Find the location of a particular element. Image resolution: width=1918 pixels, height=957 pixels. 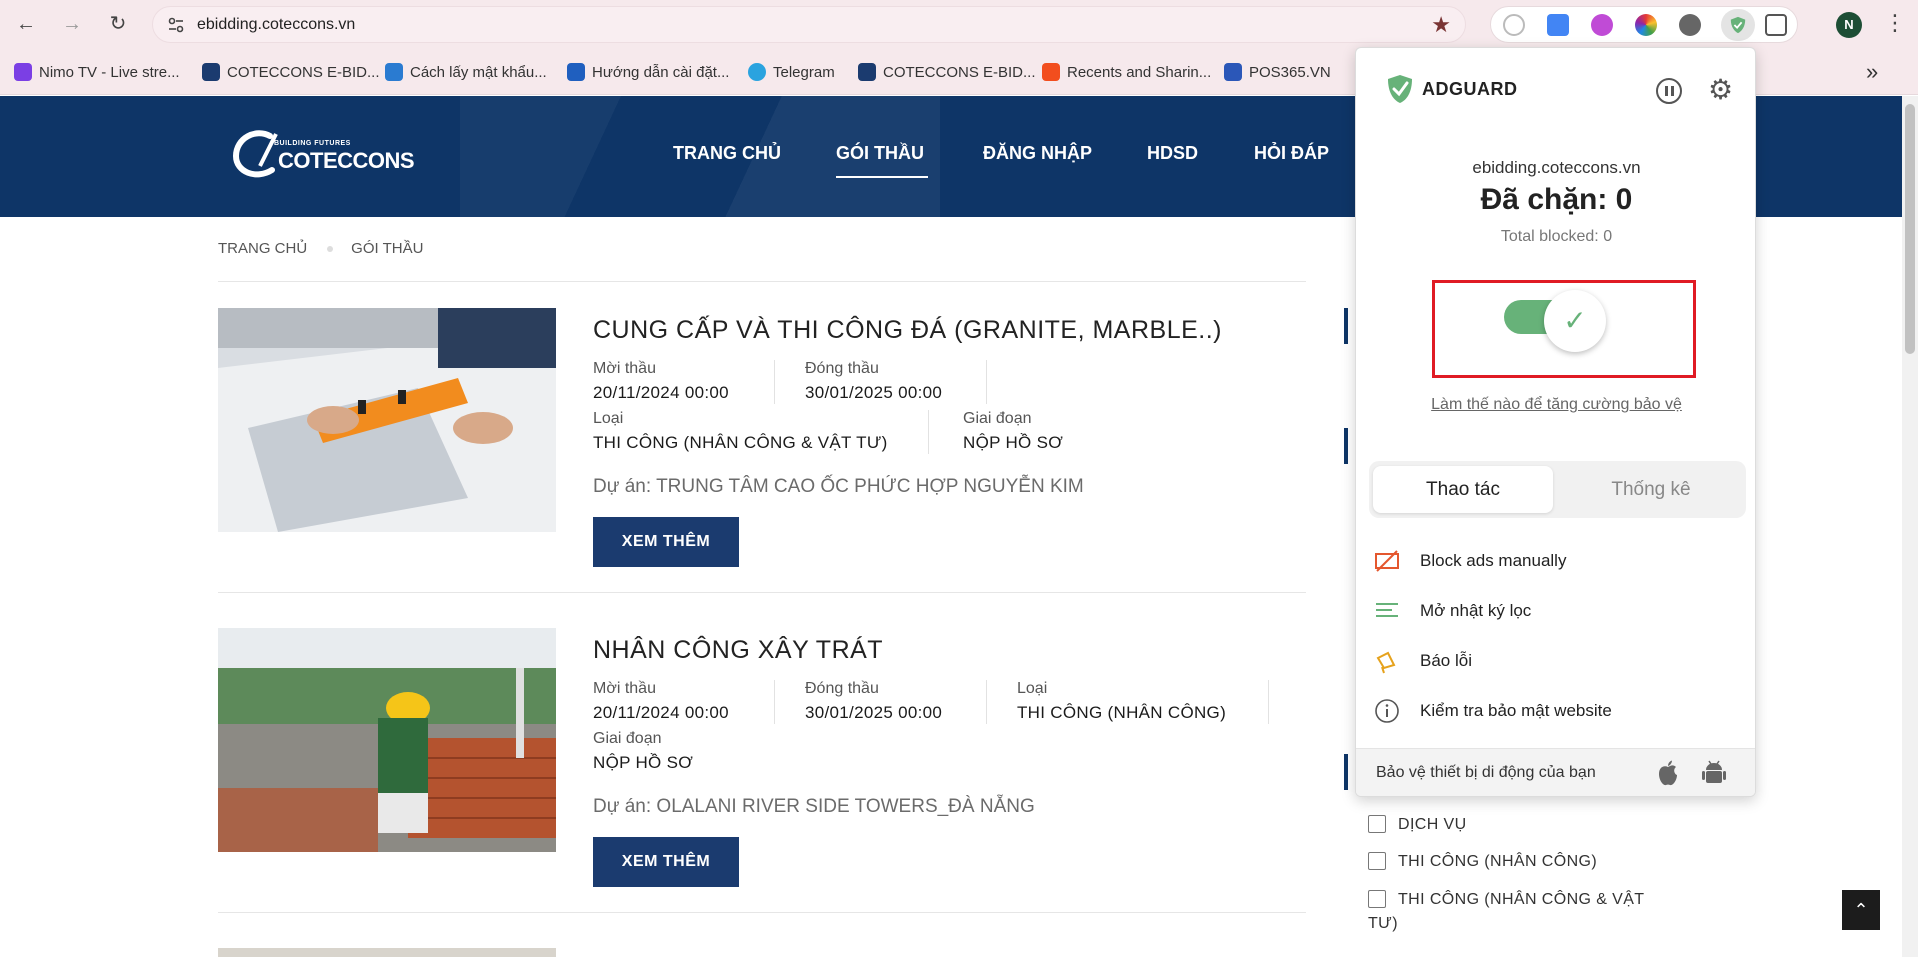

nav-hdsd: HDSD is located at coordinates (1172, 153).